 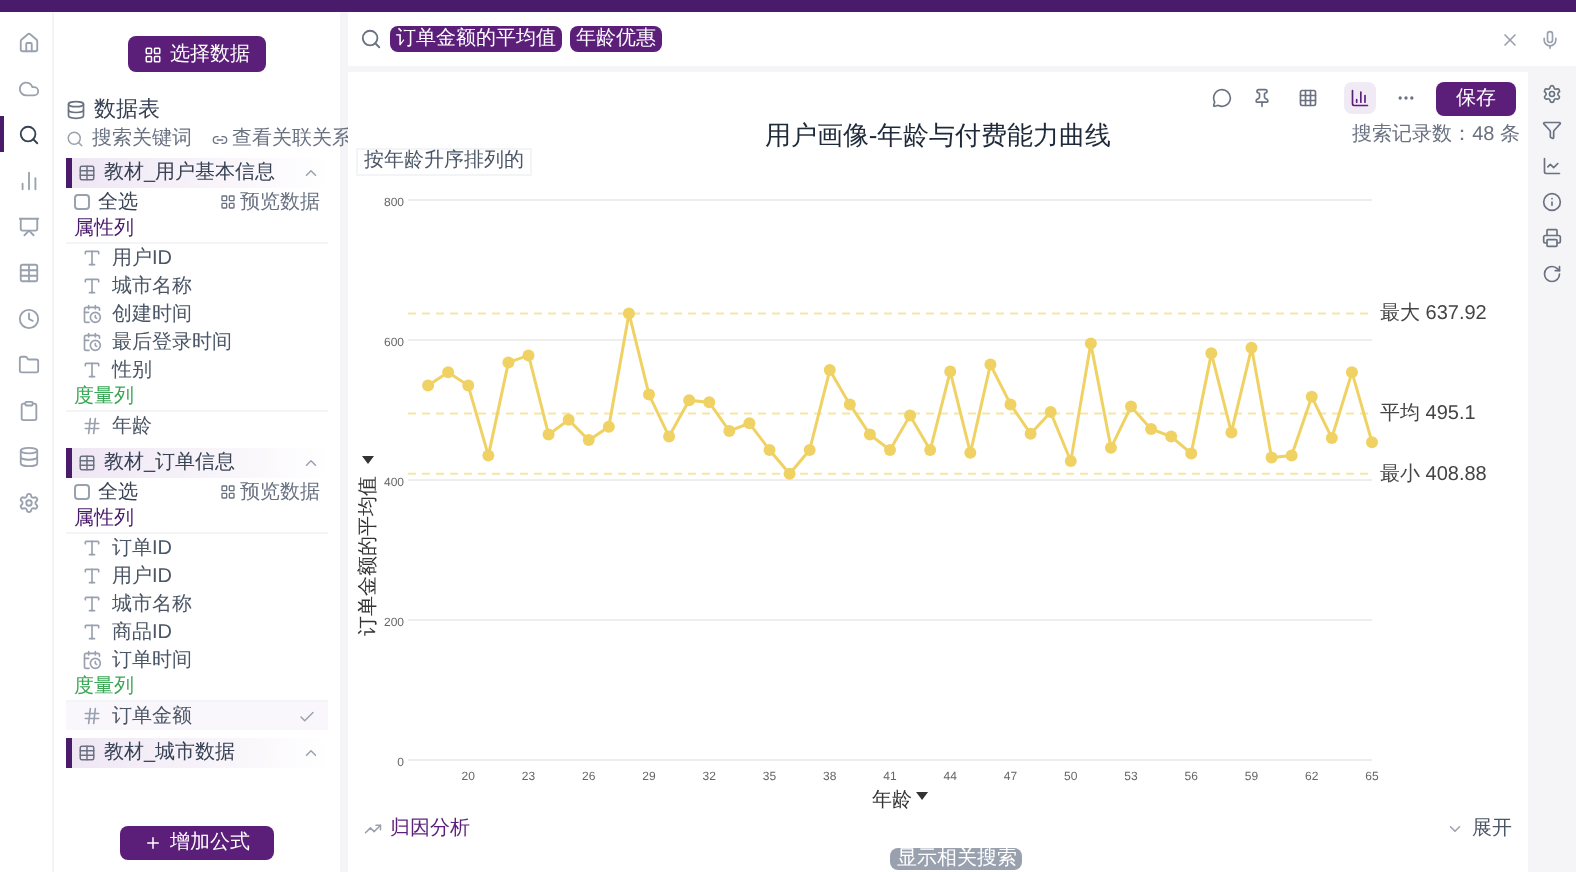 What do you see at coordinates (190, 173) in the screenshot?
I see `table-name: 教材_用户基本信息` at bounding box center [190, 173].